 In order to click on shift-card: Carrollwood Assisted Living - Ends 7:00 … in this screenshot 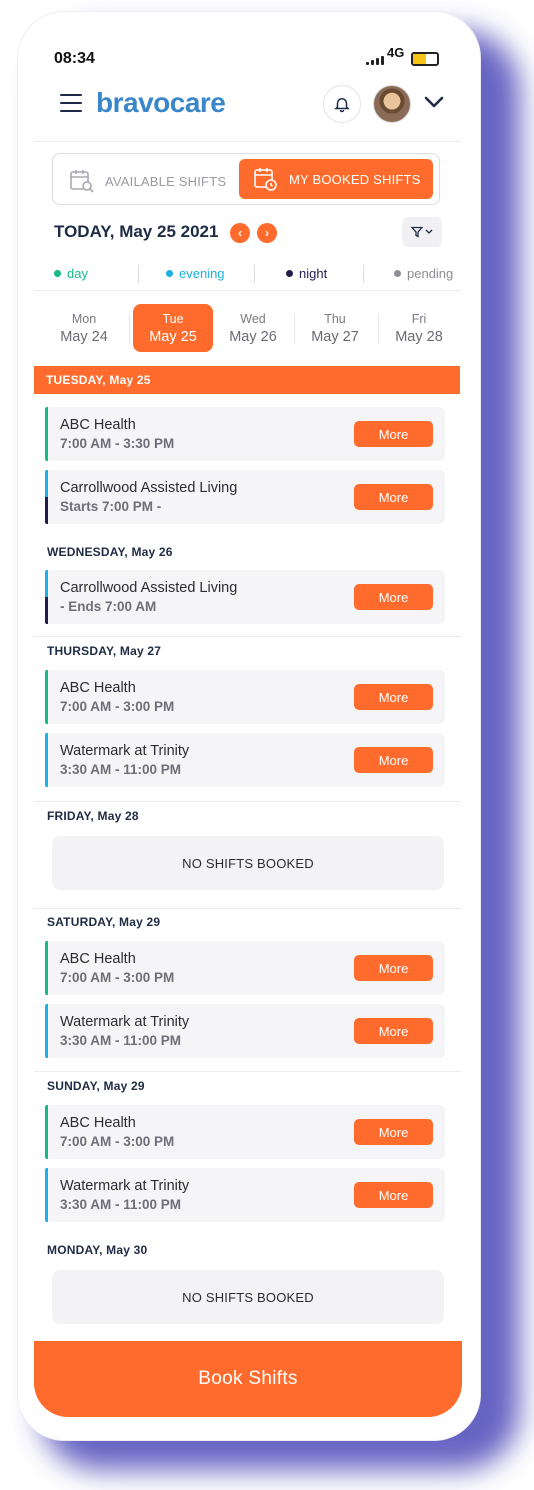, I will do `click(245, 597)`.